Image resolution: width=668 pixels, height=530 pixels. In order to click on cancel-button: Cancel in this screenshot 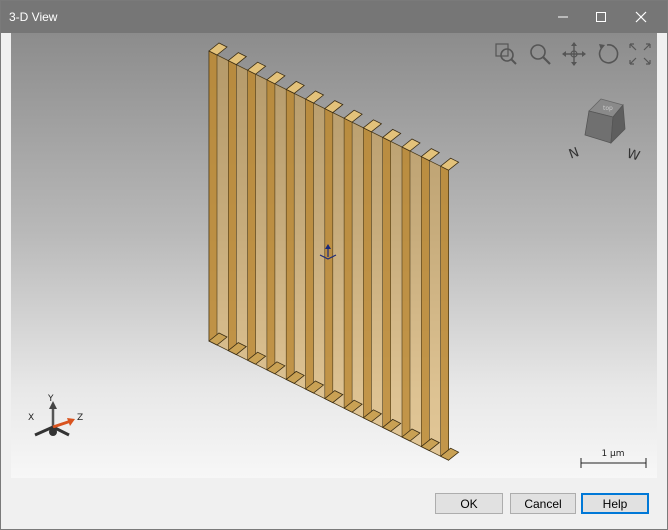, I will do `click(543, 503)`.